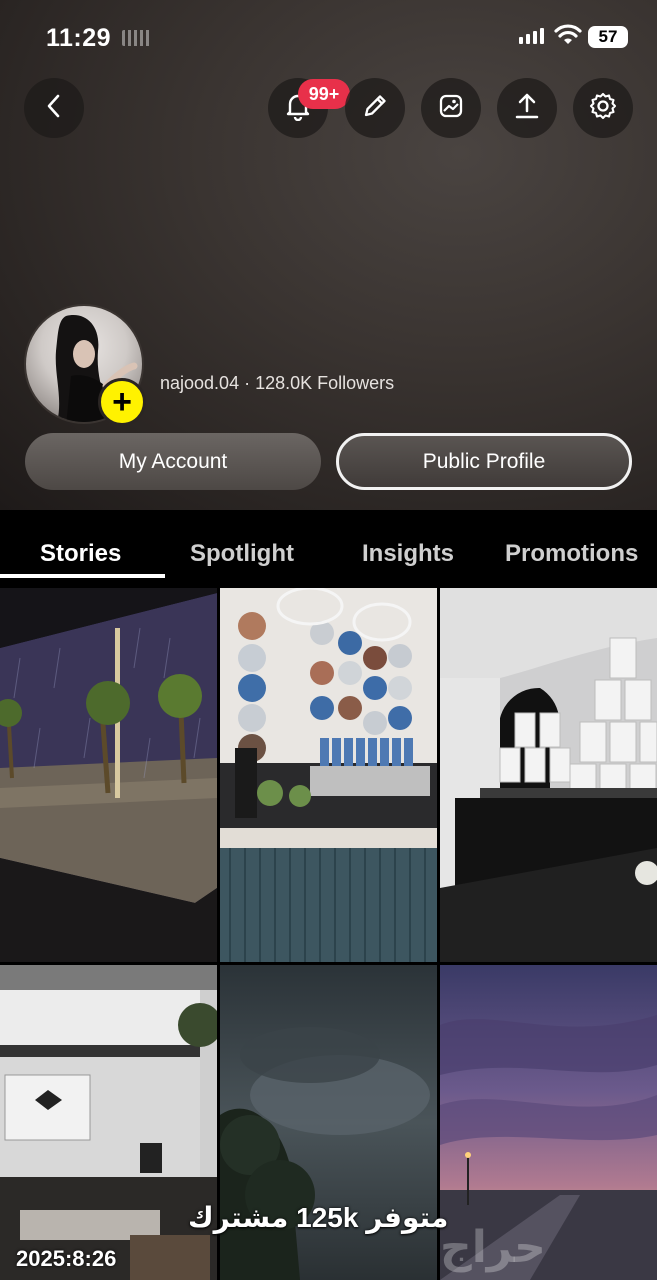 The width and height of the screenshot is (657, 1280). Describe the element at coordinates (199, 383) in the screenshot. I see `username: najood.04` at that location.